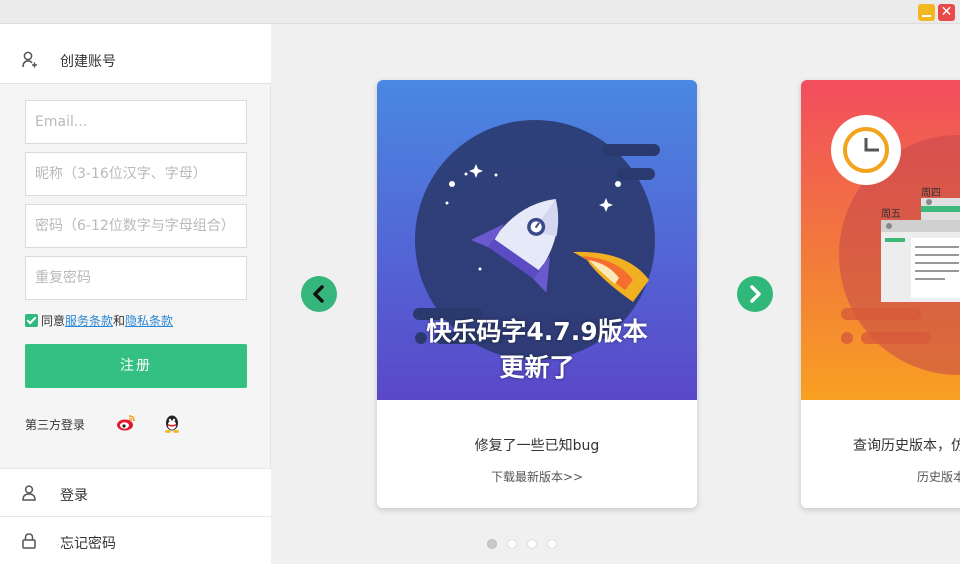 The height and width of the screenshot is (564, 960). I want to click on password-placeholder: 密码（6-12位数字与字母组合）, so click(135, 226).